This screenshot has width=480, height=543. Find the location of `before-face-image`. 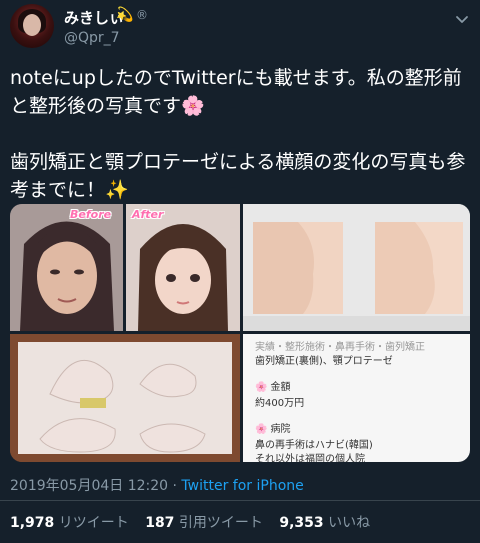

before-face-image is located at coordinates (66, 267).